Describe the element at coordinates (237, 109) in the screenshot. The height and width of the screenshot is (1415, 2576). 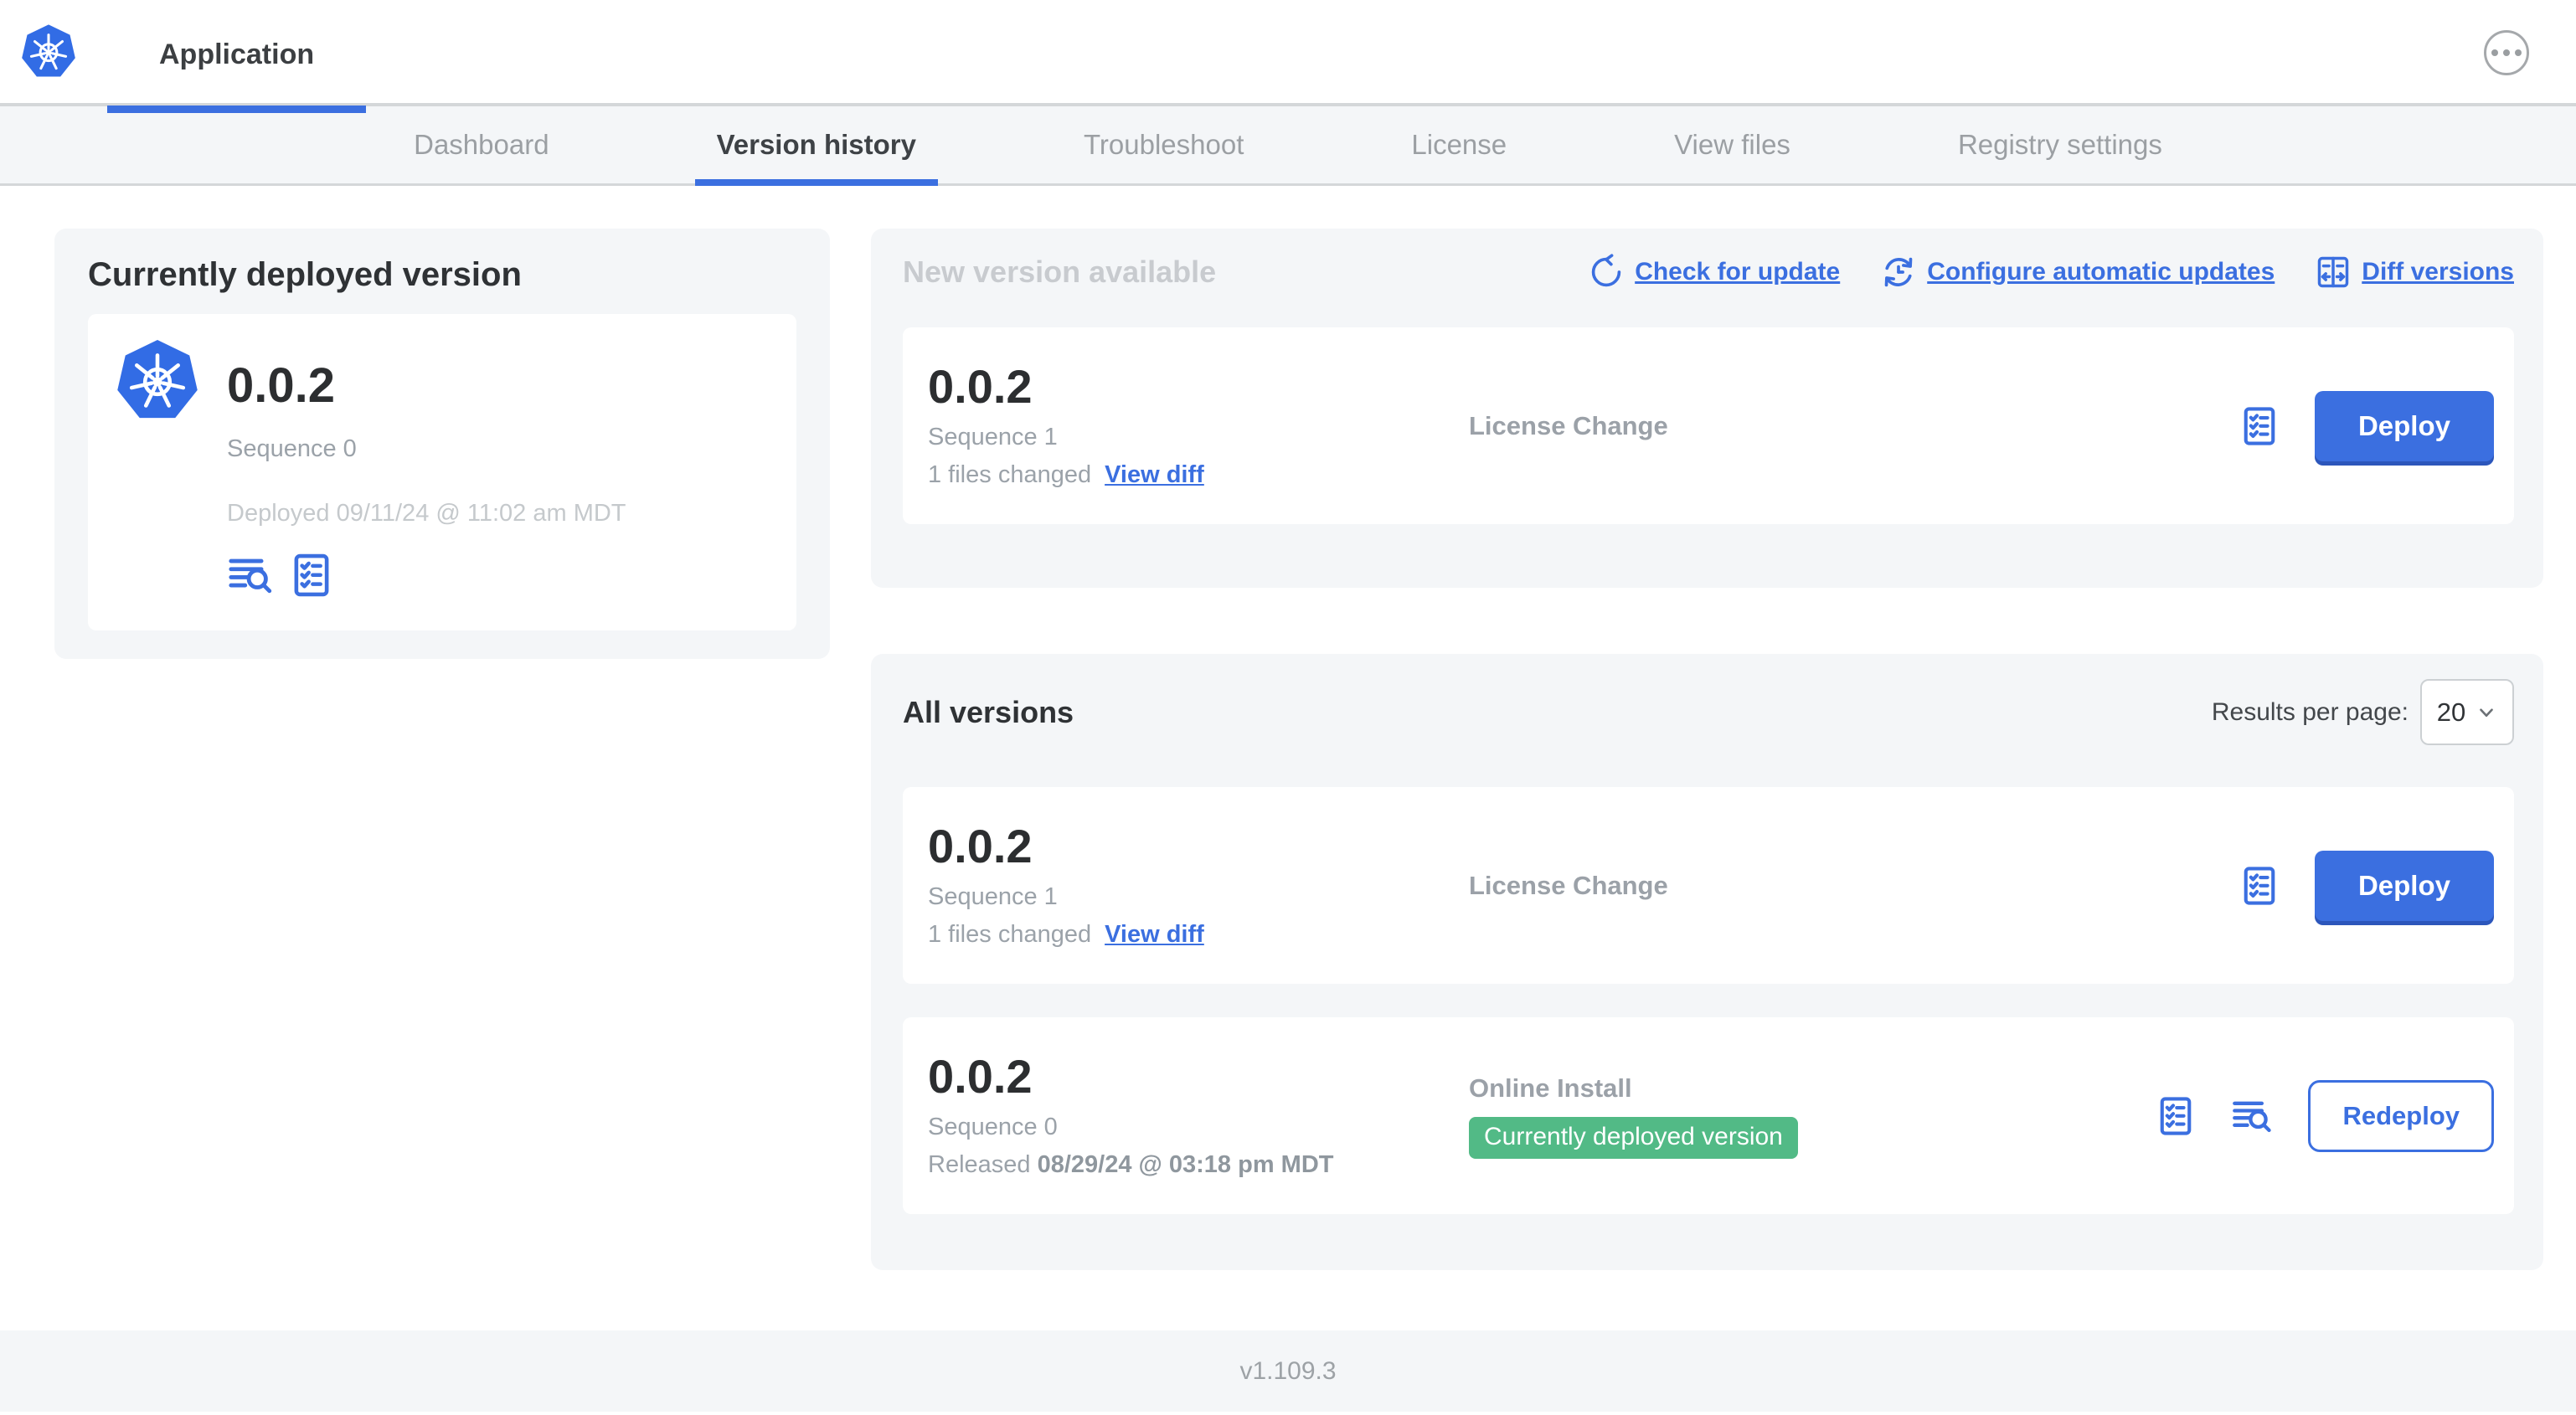
I see `app-tab-active-indicator` at that location.